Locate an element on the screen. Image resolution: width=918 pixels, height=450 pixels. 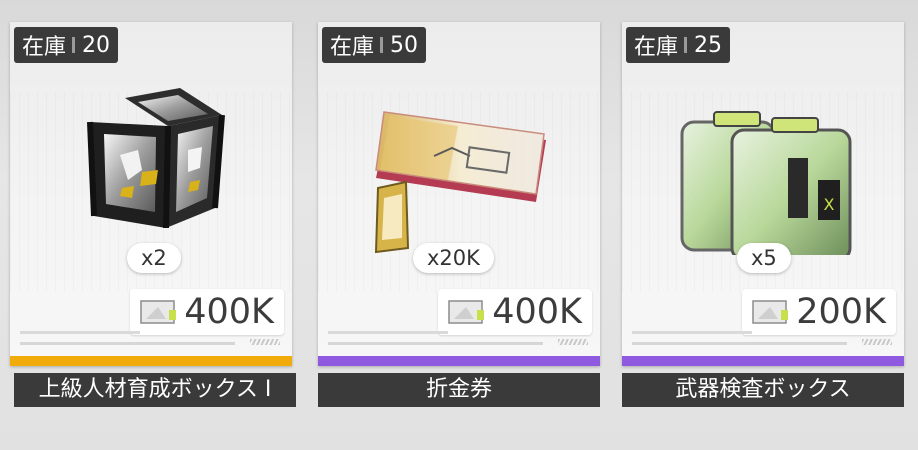
quantity-value: x20K is located at coordinates (453, 258).